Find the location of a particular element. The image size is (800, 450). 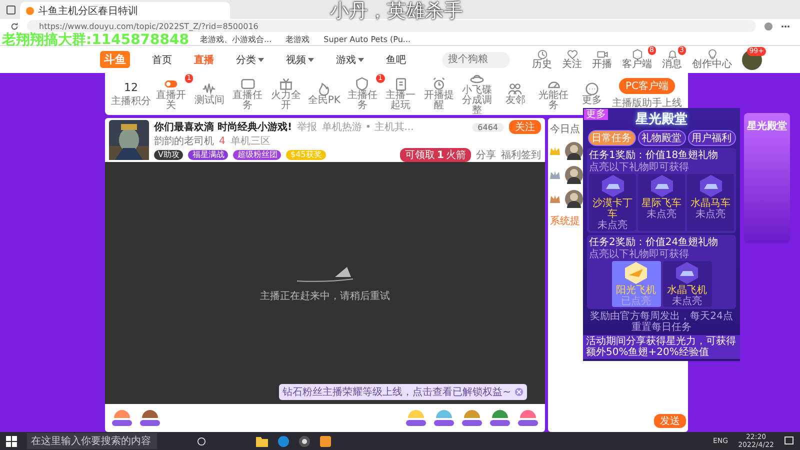

send-button: 发送 is located at coordinates (670, 421).